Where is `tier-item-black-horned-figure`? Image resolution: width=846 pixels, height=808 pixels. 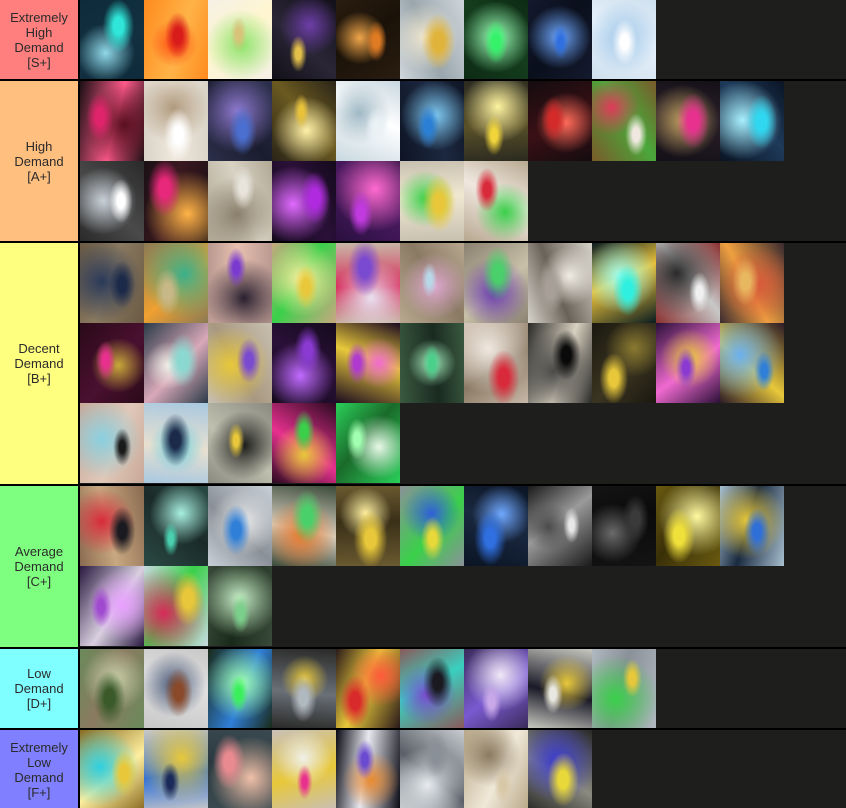
tier-item-black-horned-figure is located at coordinates (432, 688).